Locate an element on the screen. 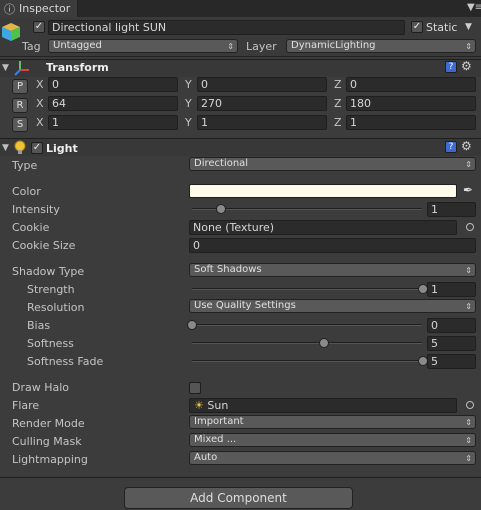  bias-label: Bias is located at coordinates (39, 325).